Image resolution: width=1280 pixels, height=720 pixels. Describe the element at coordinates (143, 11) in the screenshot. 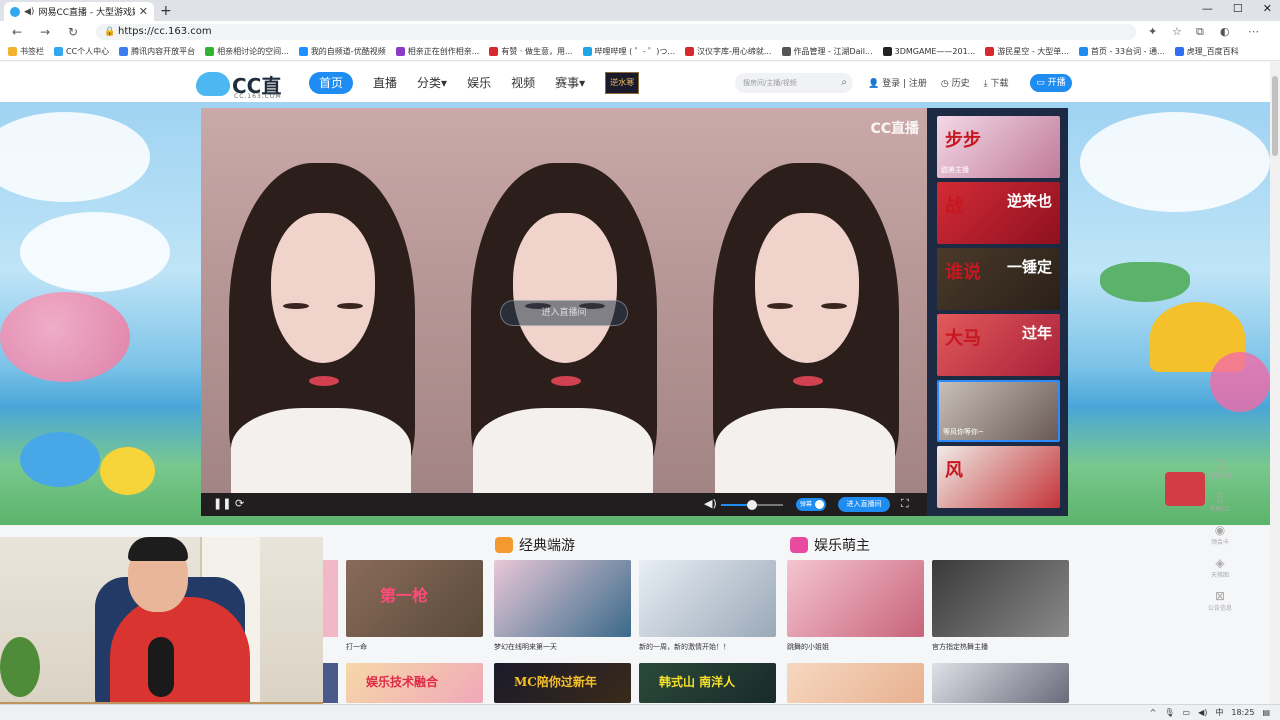

I see `tab-close-icon: ✕` at that location.